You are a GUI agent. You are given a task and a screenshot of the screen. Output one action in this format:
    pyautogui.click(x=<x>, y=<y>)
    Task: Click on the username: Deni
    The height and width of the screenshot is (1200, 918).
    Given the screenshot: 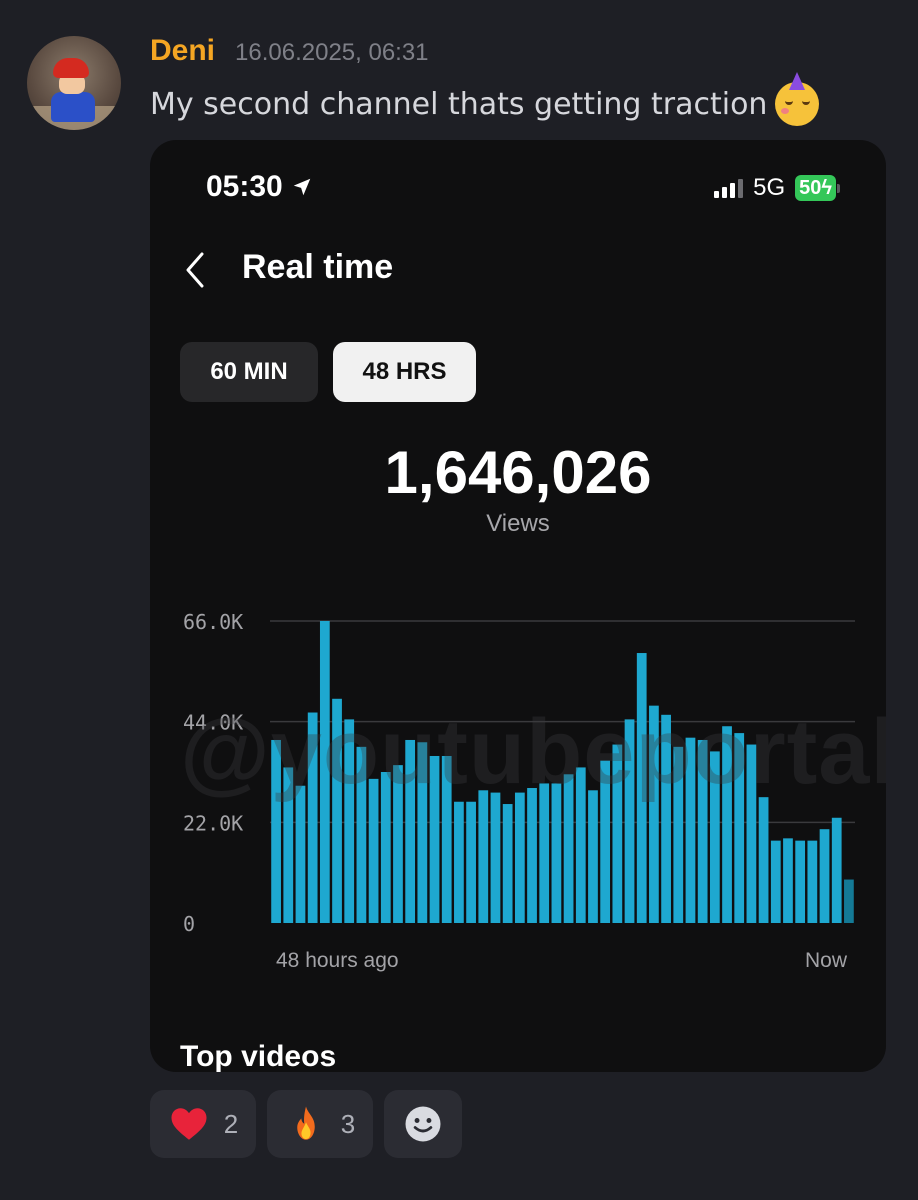 What is the action you would take?
    pyautogui.click(x=182, y=51)
    